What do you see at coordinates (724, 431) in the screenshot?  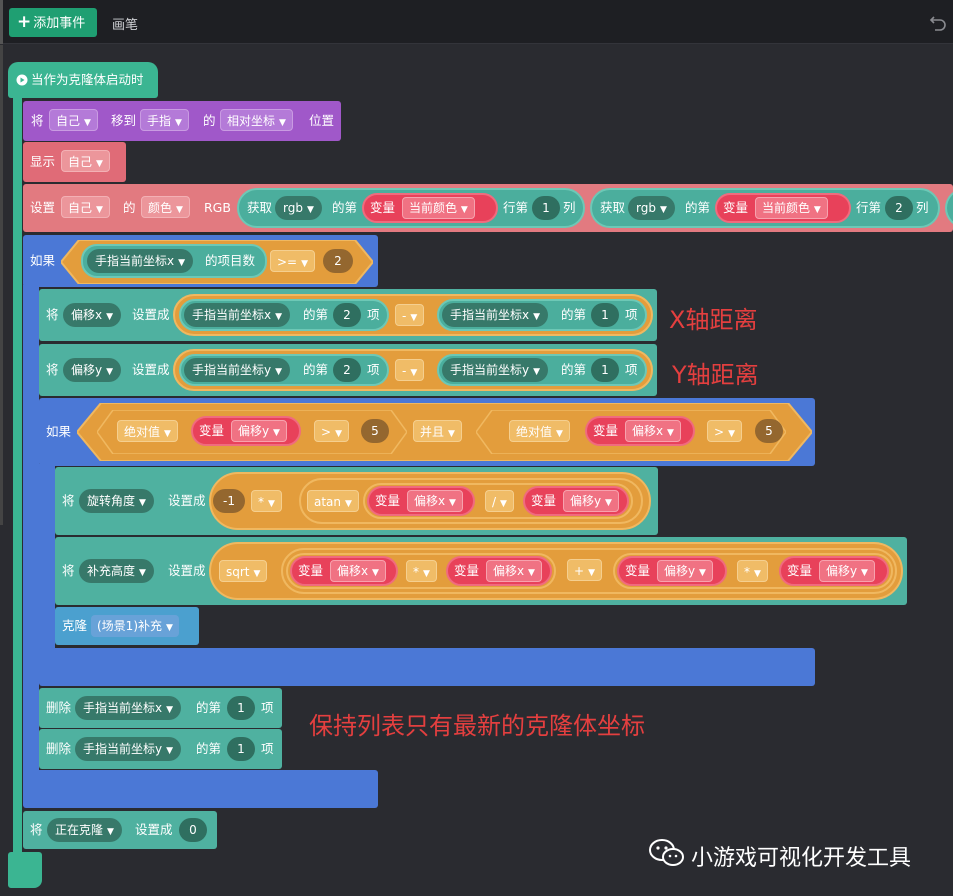 I see `gt-op-dropdown-2: > ▼` at bounding box center [724, 431].